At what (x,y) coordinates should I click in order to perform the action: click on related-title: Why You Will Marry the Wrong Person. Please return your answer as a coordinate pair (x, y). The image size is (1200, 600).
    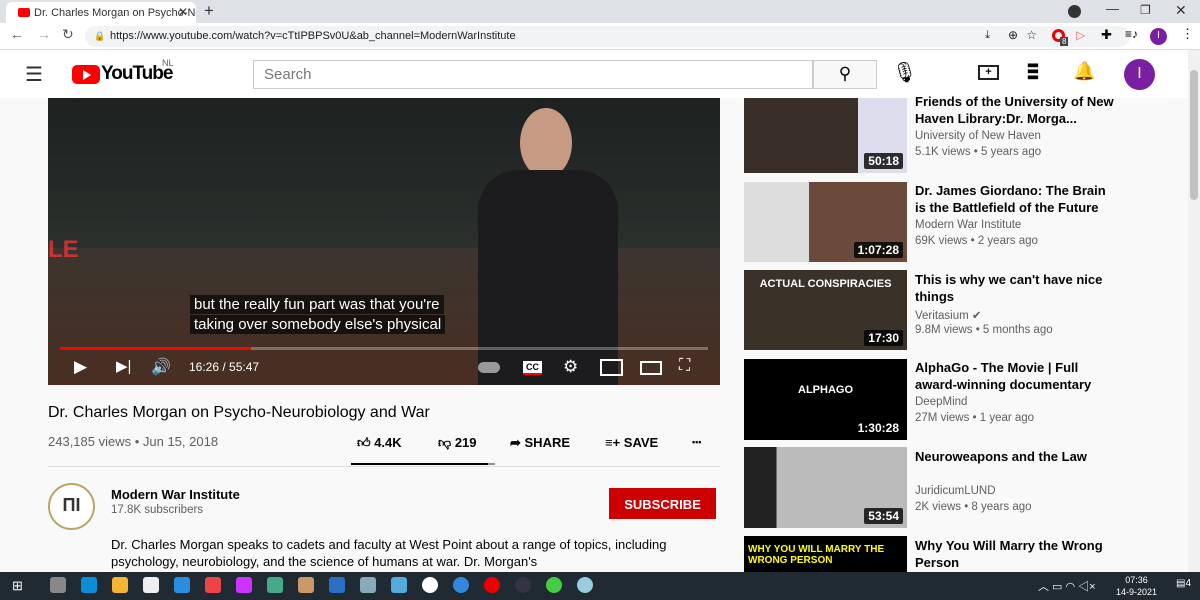
    Looking at the image, I should click on (1015, 554).